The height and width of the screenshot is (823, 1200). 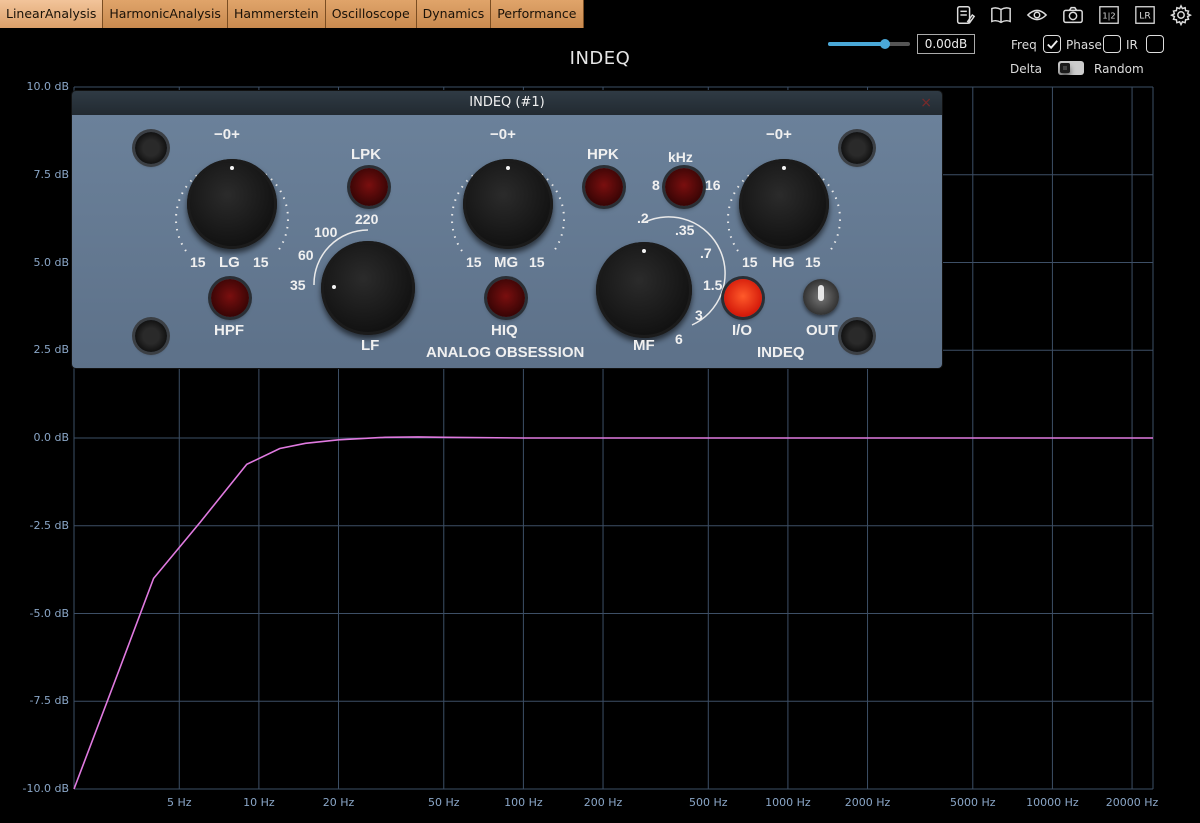 I want to click on lg-label: LG, so click(x=229, y=262).